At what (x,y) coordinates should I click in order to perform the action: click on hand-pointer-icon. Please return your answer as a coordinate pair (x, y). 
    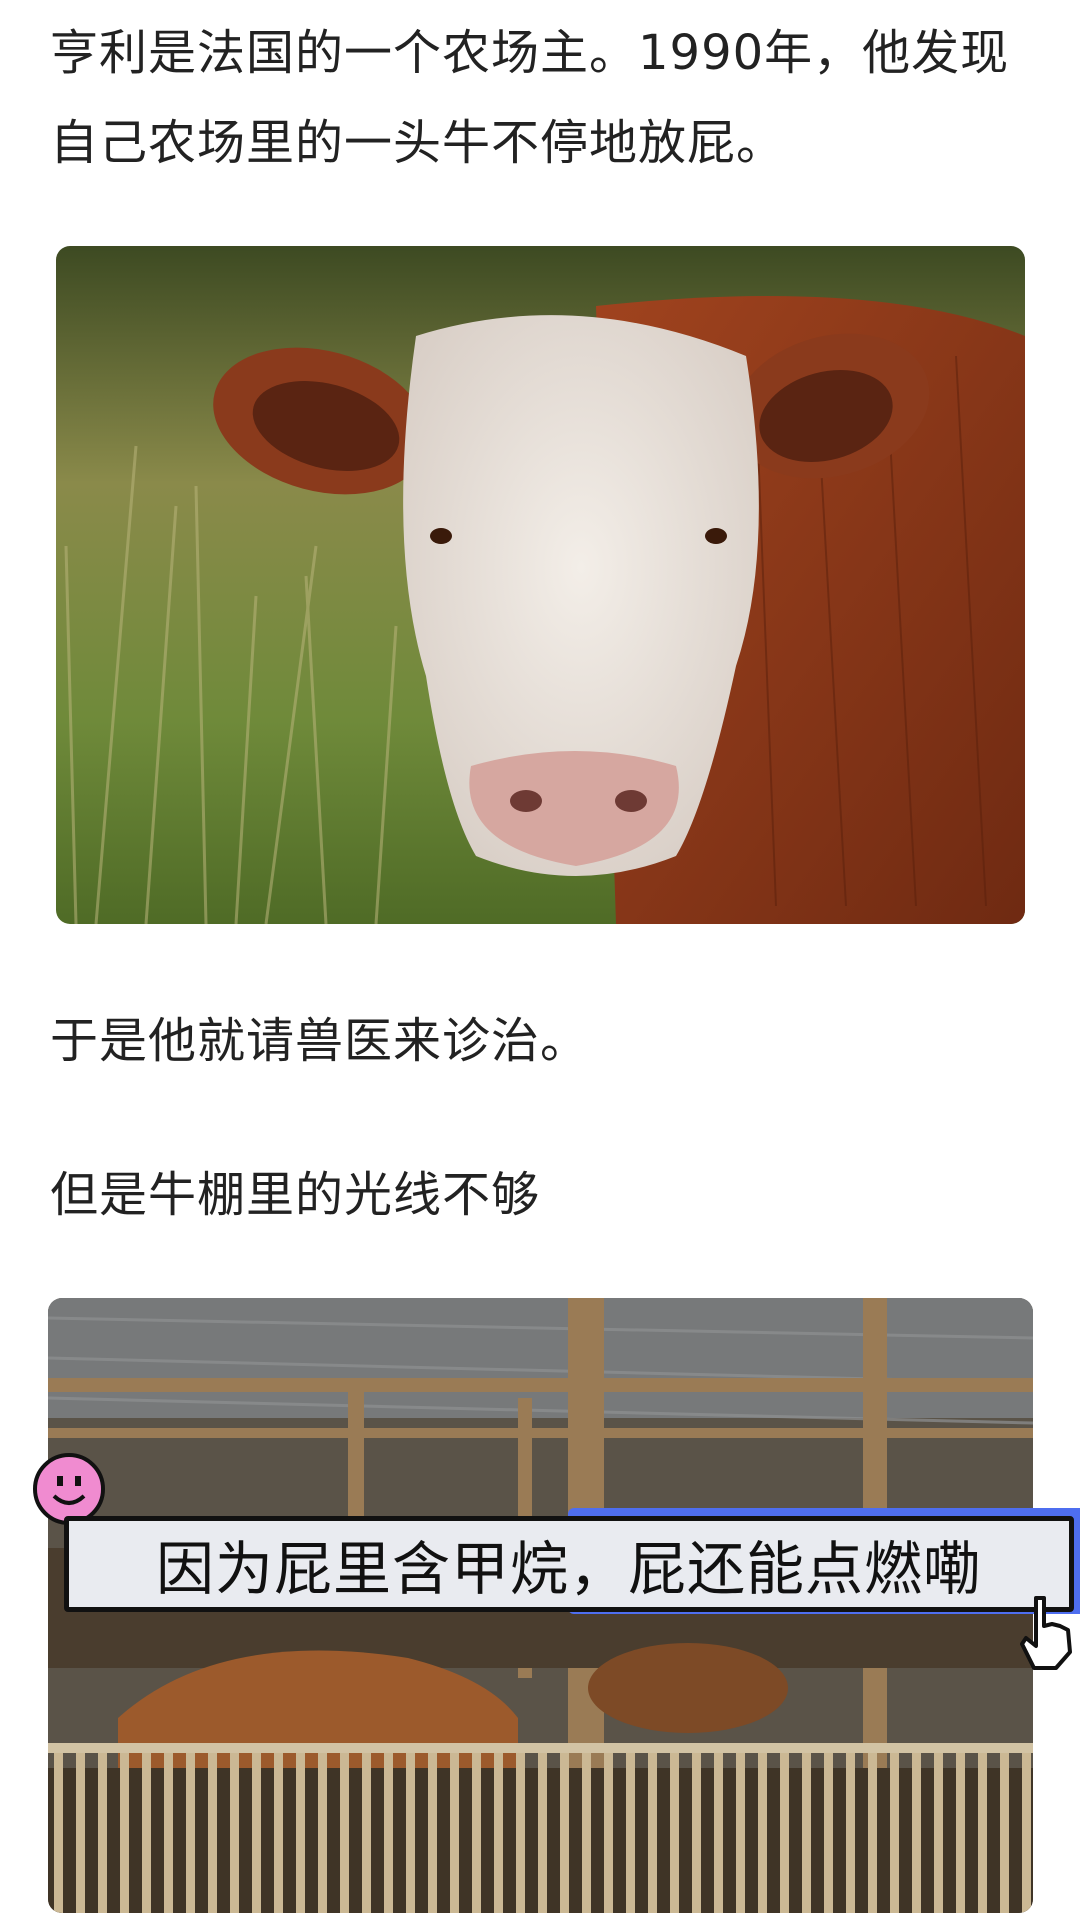
    Looking at the image, I should click on (1048, 1630).